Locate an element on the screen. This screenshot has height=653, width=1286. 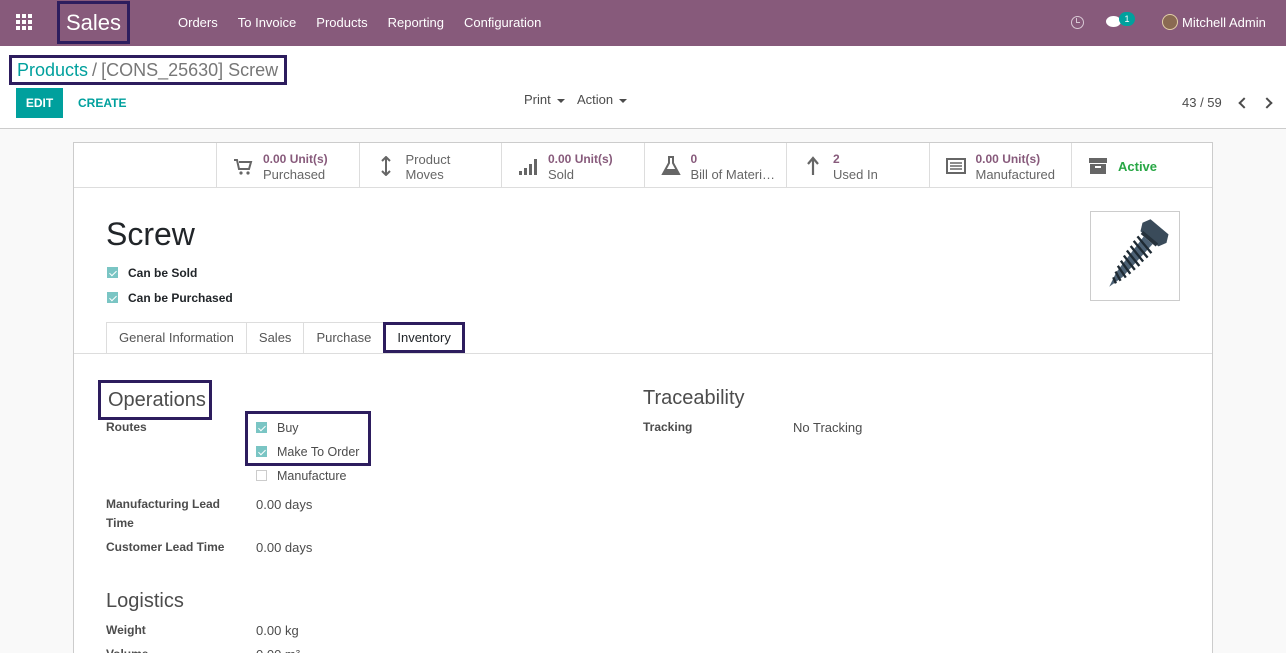
product-moves-smart-button: Product Moves is located at coordinates (430, 165).